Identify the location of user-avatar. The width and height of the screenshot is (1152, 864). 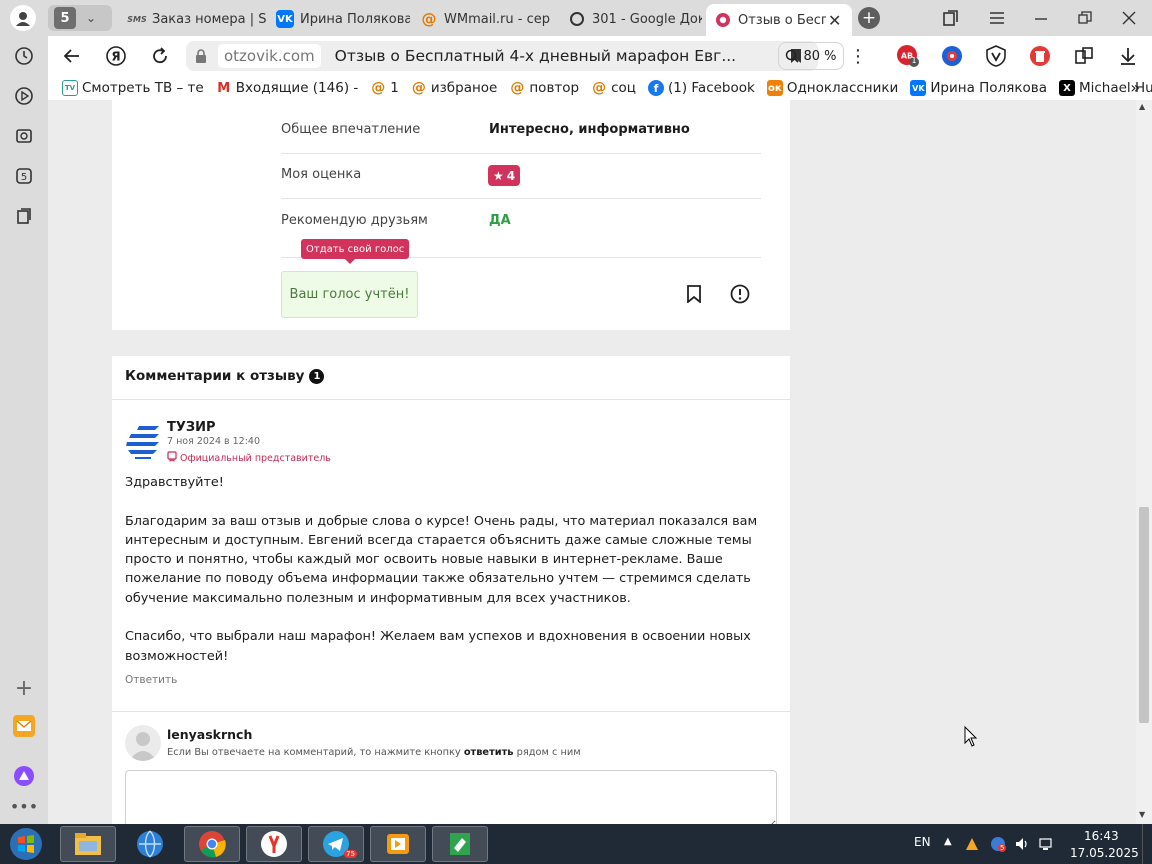
(143, 743).